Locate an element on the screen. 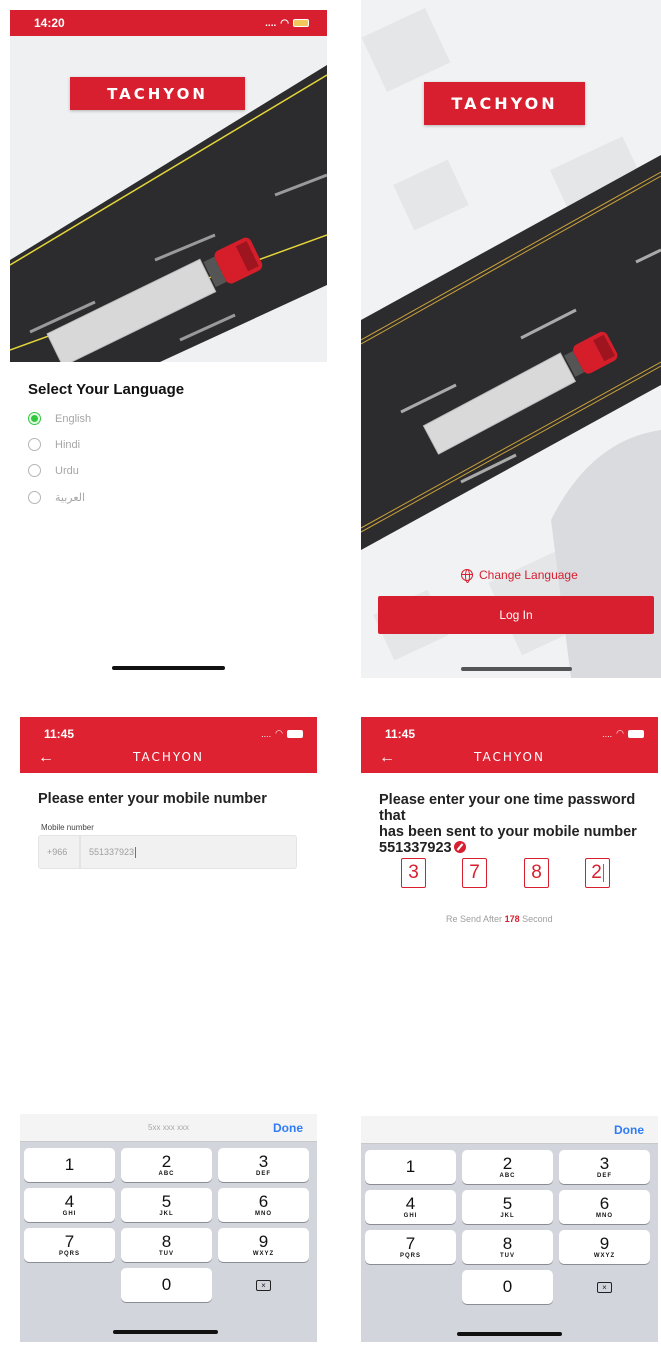  title-line-2: has been sent to your mobile number is located at coordinates (508, 832).